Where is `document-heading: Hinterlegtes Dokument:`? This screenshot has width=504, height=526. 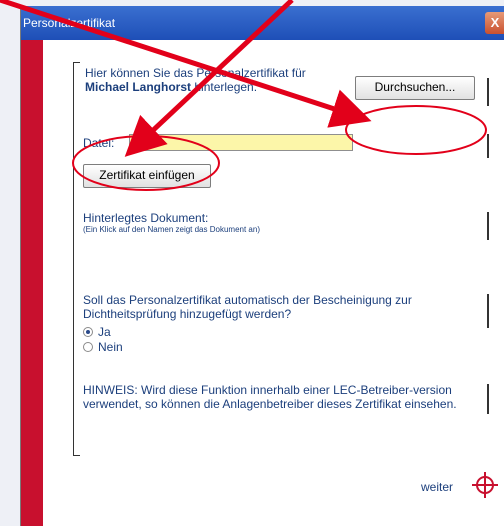
document-heading: Hinterlegtes Dokument: is located at coordinates (146, 218).